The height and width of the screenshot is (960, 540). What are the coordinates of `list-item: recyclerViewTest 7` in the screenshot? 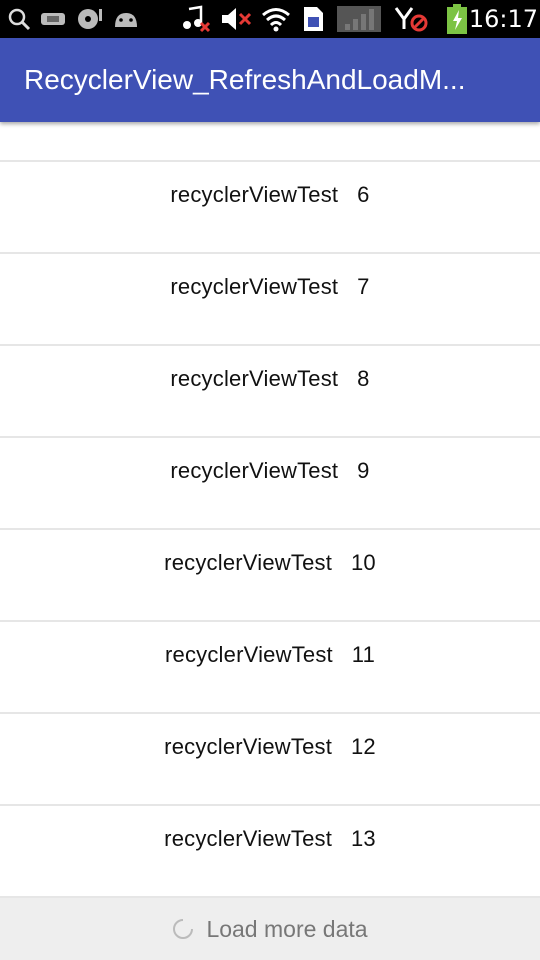 It's located at (270, 300).